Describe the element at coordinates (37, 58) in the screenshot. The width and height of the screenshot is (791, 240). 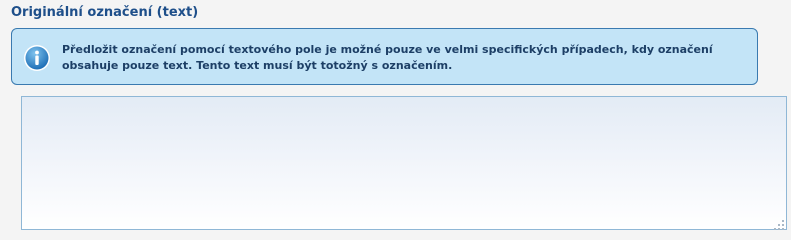
I see `info-icon` at that location.